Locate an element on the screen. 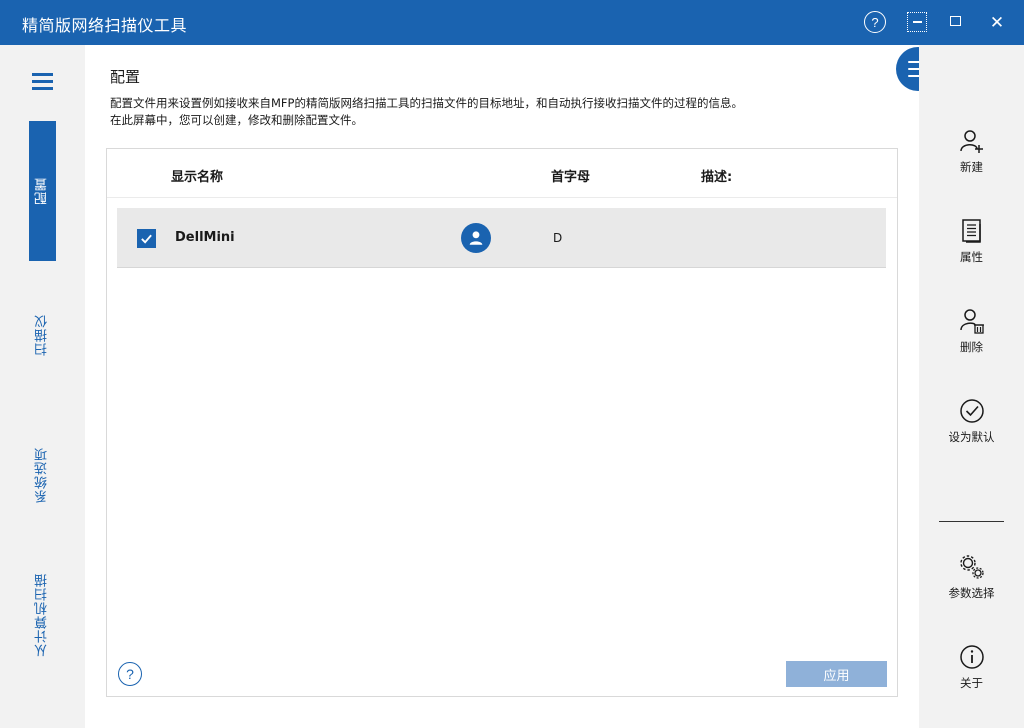 Image resolution: width=1024 pixels, height=728 pixels. page-title: 配置 is located at coordinates (125, 77).